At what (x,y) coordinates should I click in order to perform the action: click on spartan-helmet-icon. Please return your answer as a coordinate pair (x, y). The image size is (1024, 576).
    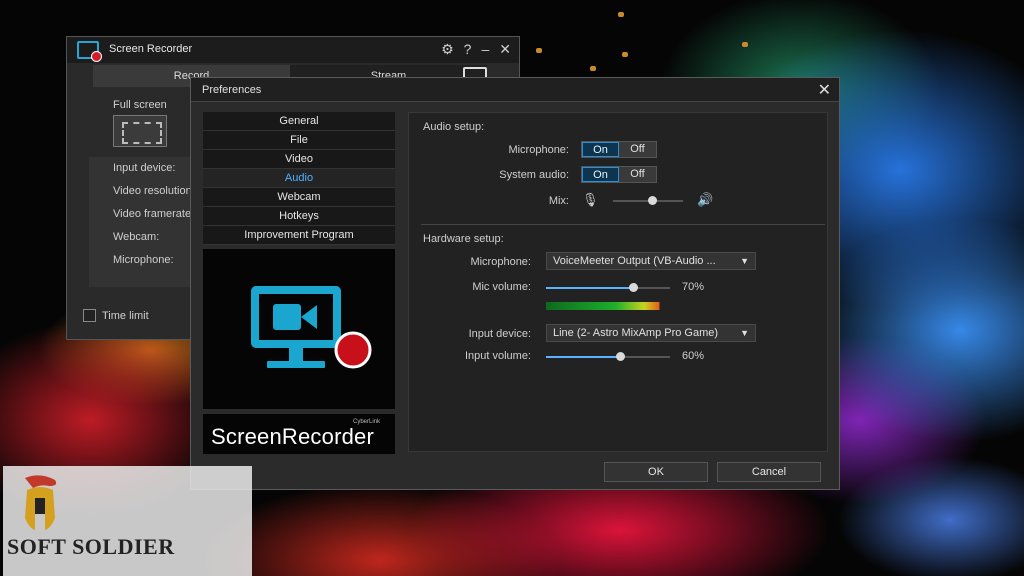
    Looking at the image, I should click on (41, 502).